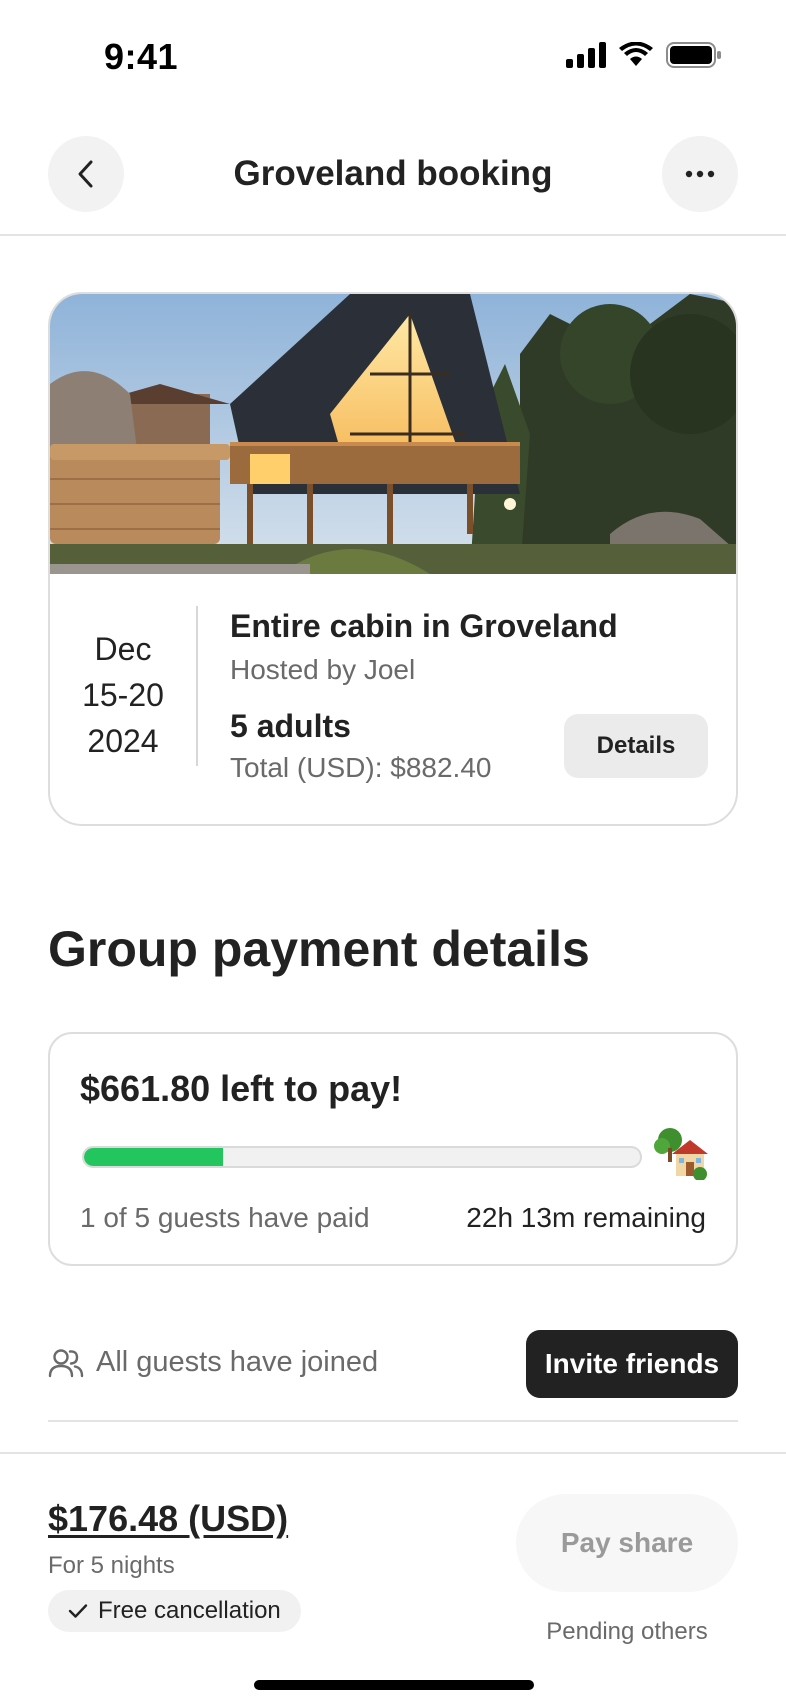 Image resolution: width=786 pixels, height=1704 pixels. Describe the element at coordinates (123, 741) in the screenshot. I see `date-year: 2024` at that location.